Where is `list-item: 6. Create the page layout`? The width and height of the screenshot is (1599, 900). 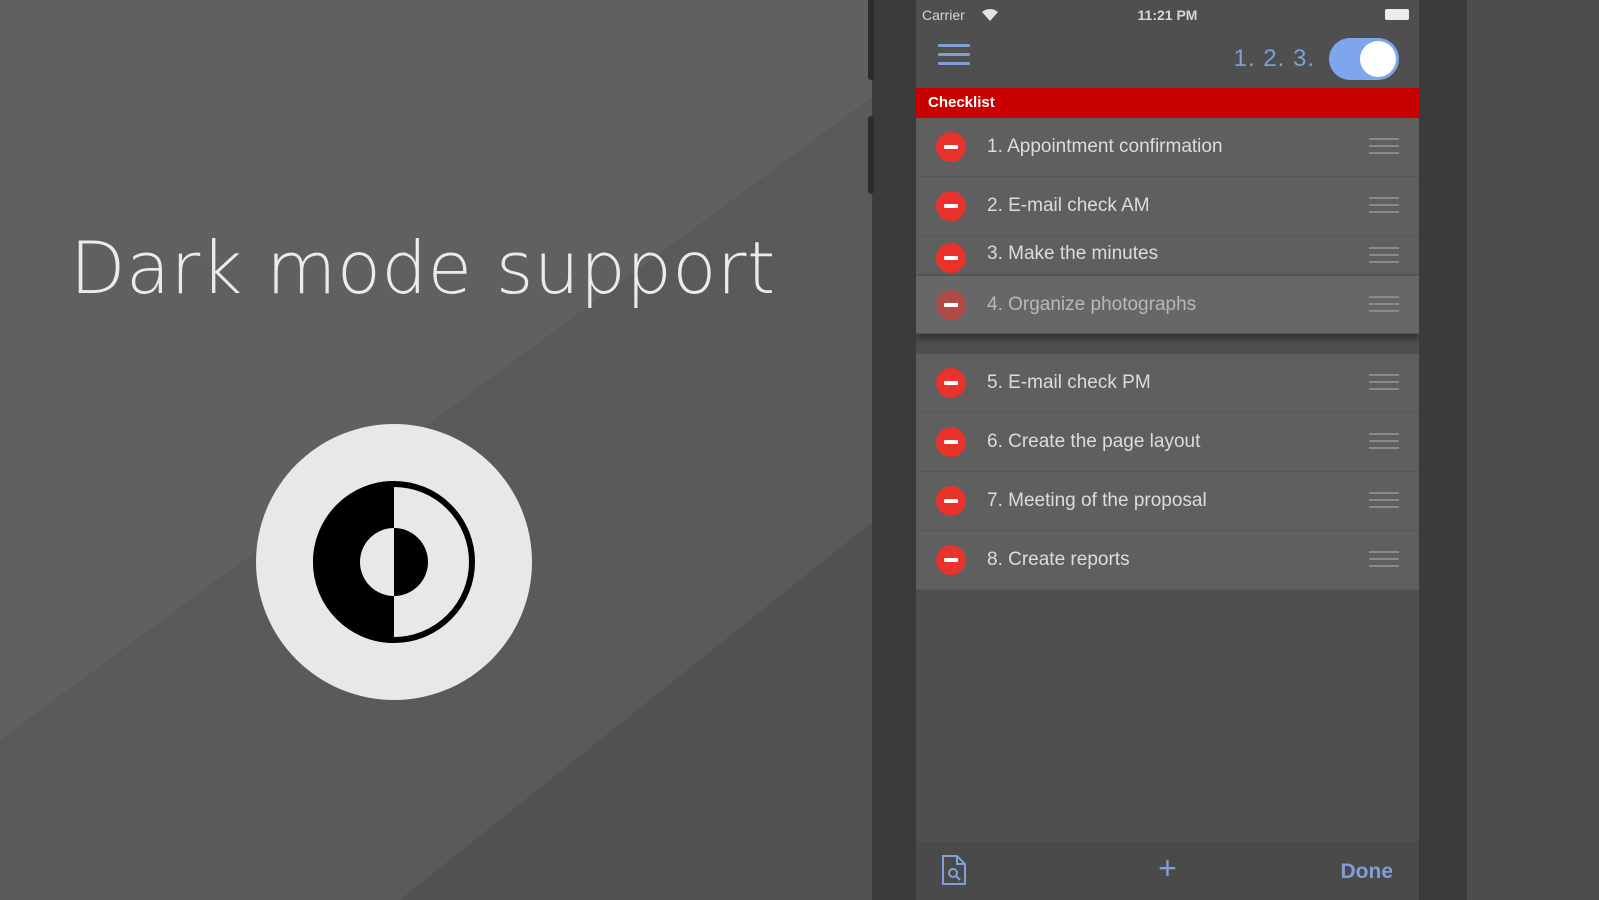 list-item: 6. Create the page layout is located at coordinates (1167, 442).